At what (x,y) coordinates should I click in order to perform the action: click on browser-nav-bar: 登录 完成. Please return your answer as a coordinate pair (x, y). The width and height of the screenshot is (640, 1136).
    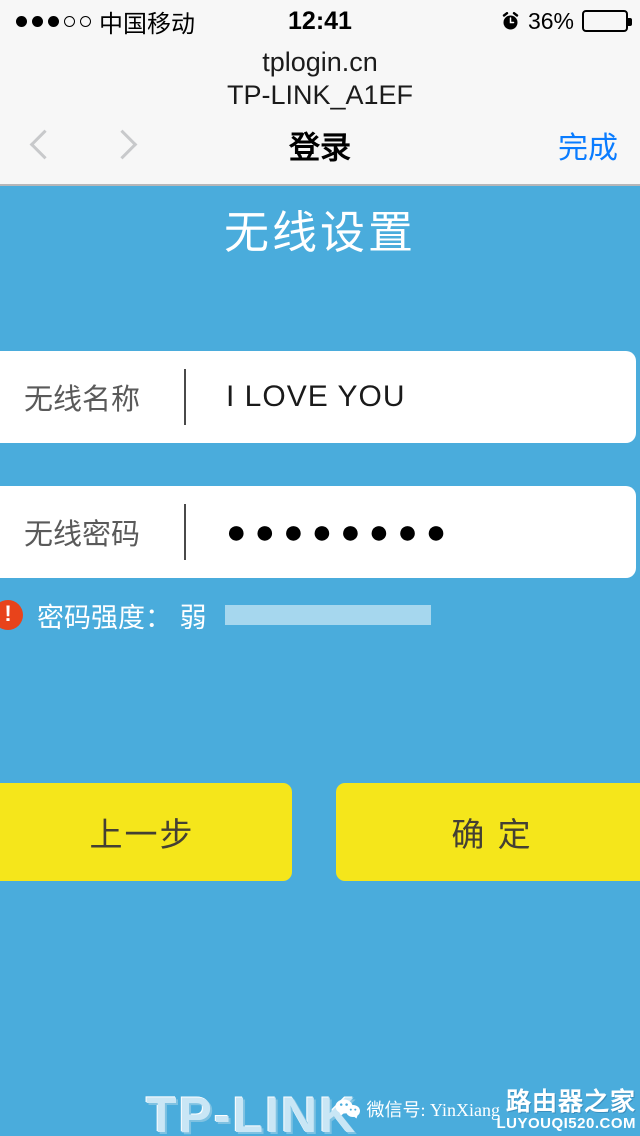
    Looking at the image, I should click on (320, 145).